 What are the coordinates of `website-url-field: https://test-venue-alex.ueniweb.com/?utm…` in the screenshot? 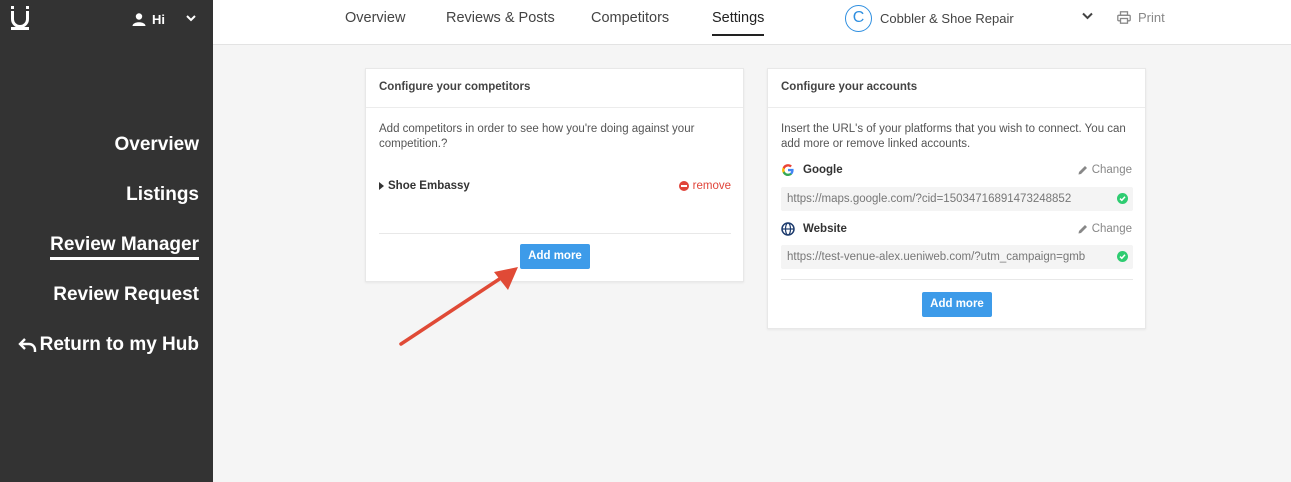 It's located at (957, 257).